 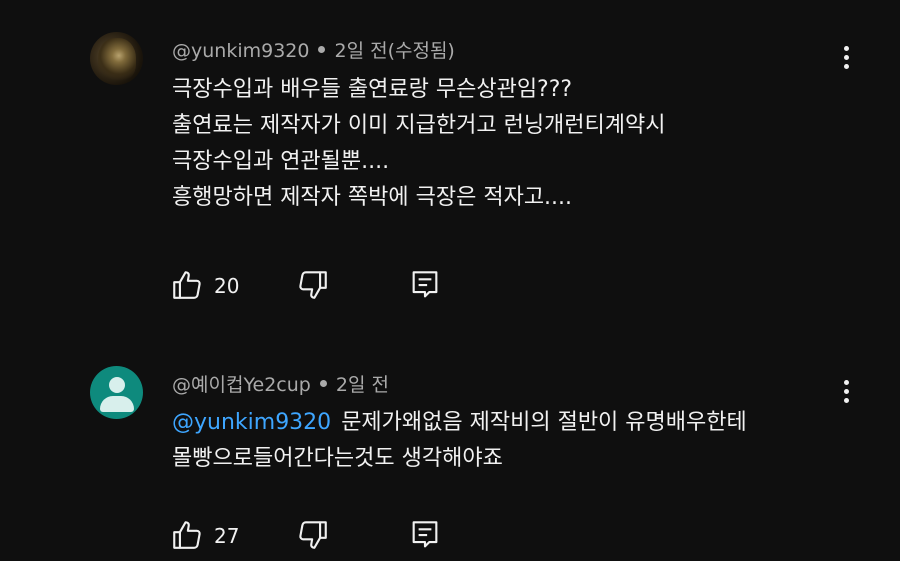 What do you see at coordinates (419, 125) in the screenshot?
I see `comment-line: 출연료는 제작자가 이미 지급한거고 런닝개런티계약시` at bounding box center [419, 125].